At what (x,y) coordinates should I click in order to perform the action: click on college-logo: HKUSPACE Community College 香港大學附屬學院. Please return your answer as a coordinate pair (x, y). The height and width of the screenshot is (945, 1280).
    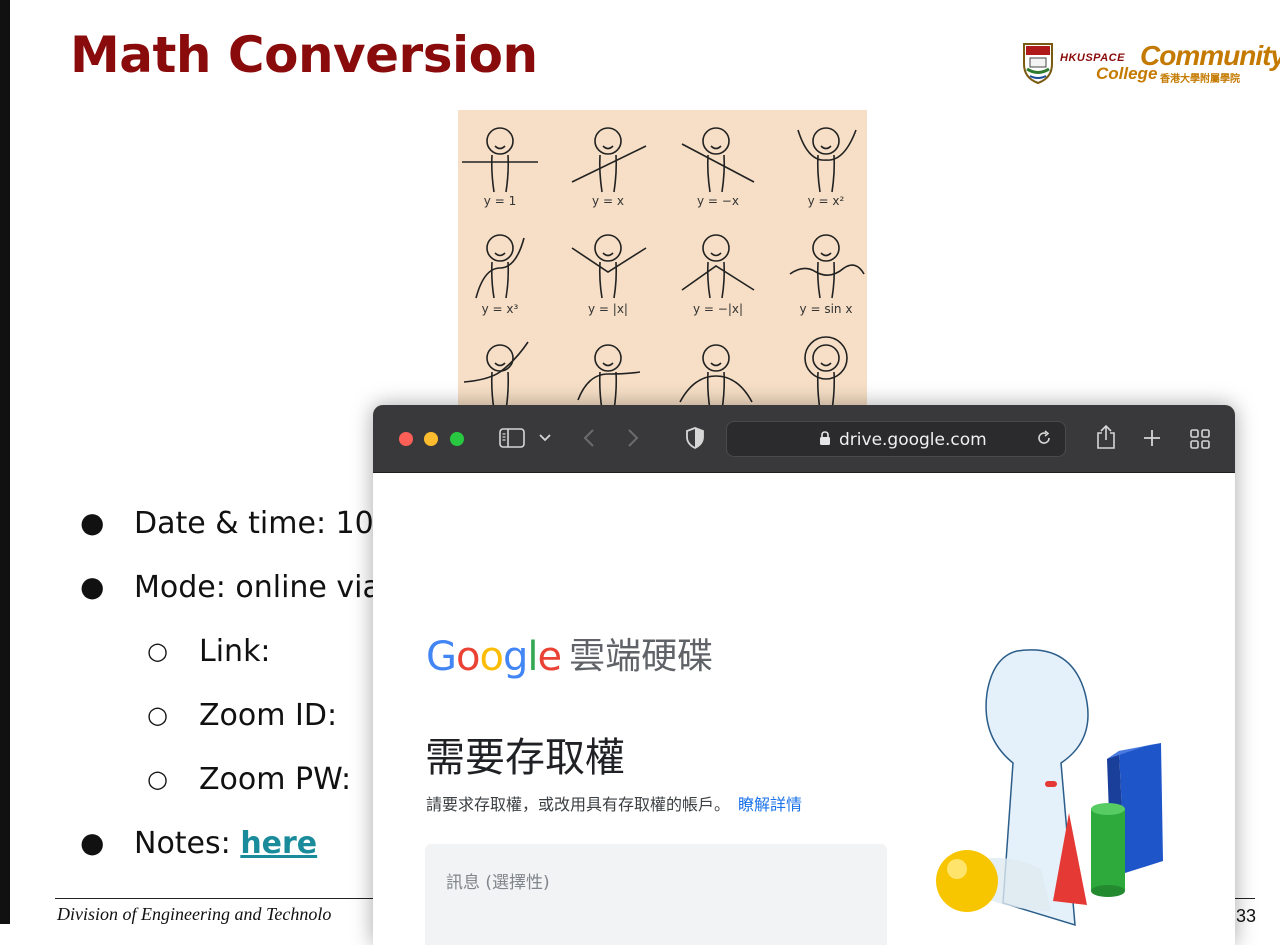
    Looking at the image, I should click on (1151, 64).